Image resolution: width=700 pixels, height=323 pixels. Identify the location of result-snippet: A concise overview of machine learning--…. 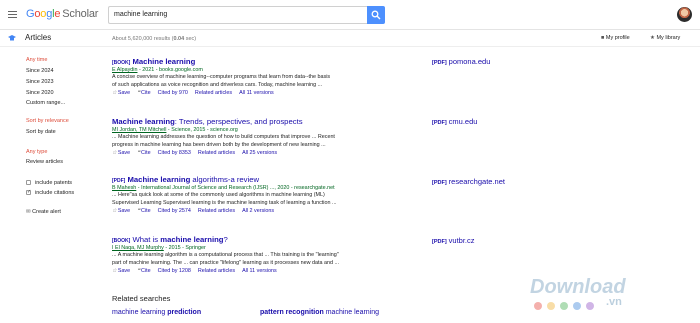
(221, 81).